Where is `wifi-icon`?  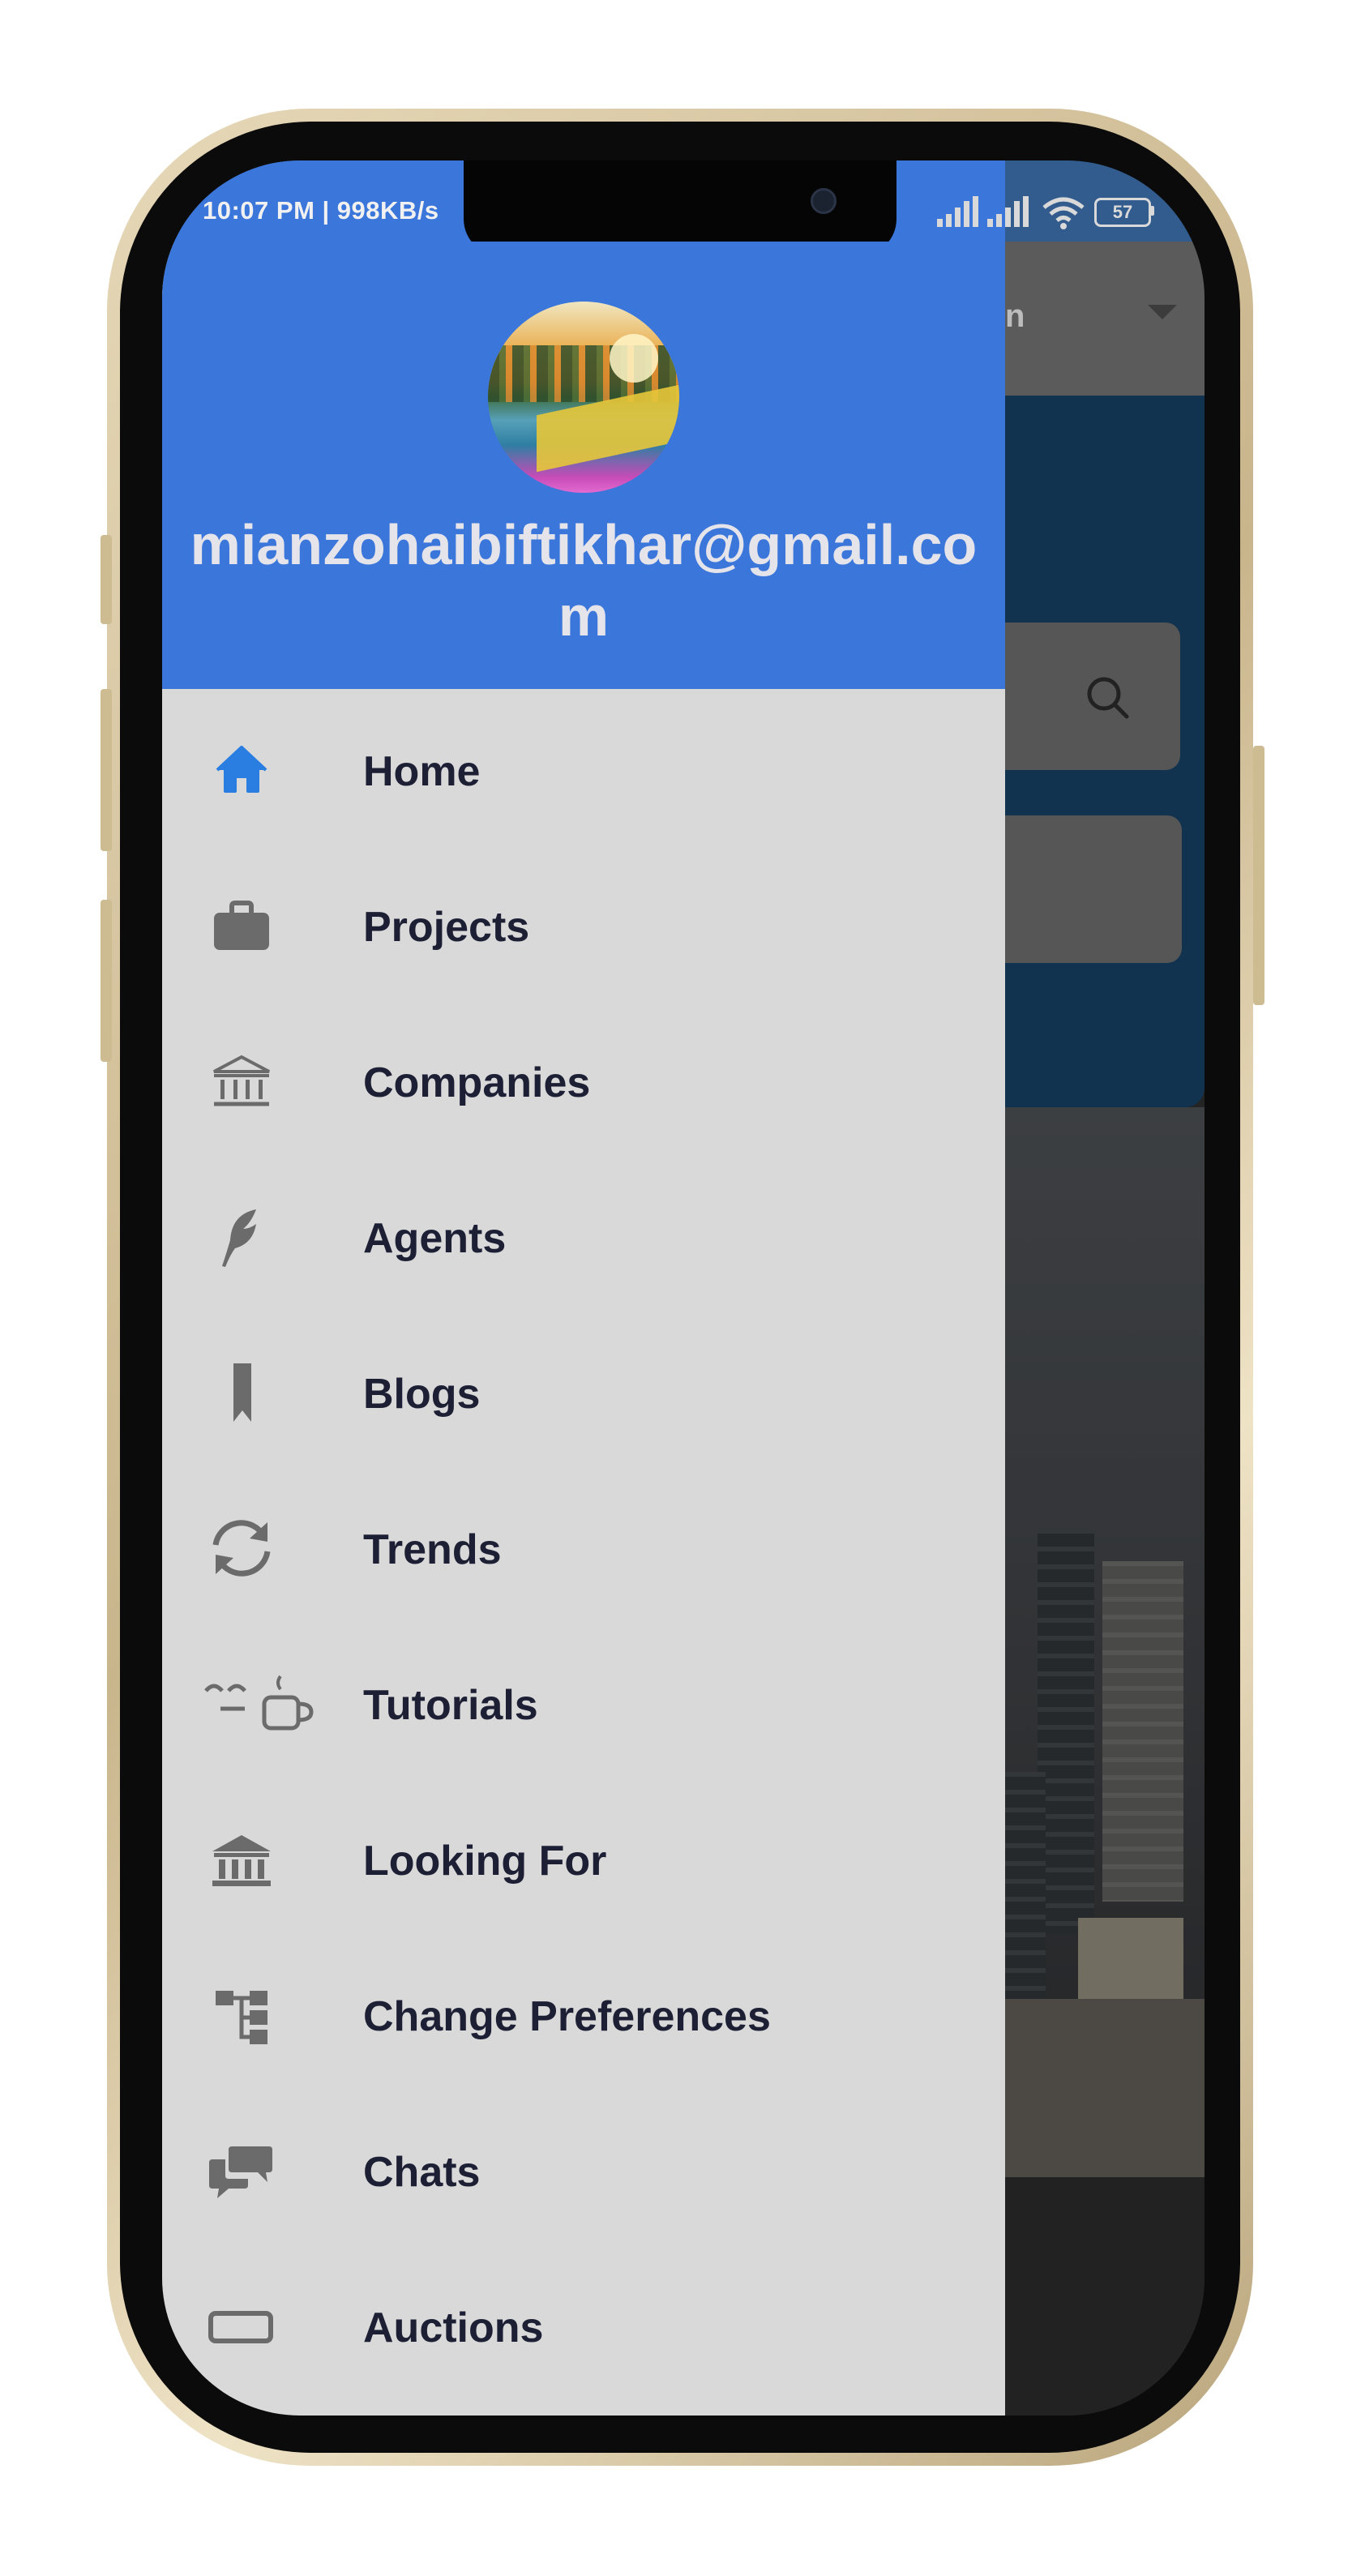 wifi-icon is located at coordinates (1063, 213).